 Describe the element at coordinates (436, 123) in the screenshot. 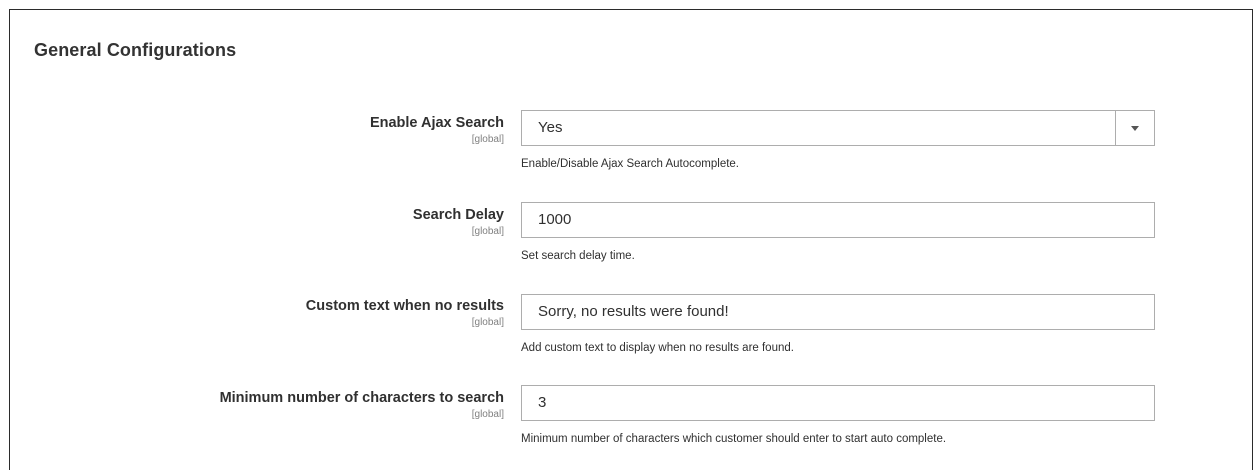

I see `field-label-enable-ajax-search: Enable Ajax Search` at that location.